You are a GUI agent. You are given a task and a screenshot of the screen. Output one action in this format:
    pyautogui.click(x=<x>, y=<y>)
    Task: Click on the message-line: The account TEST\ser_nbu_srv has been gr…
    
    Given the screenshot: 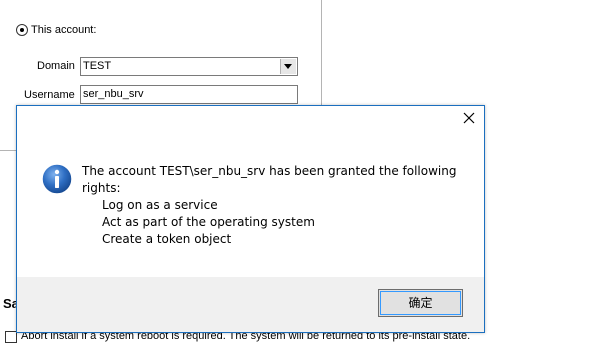 What is the action you would take?
    pyautogui.click(x=269, y=171)
    